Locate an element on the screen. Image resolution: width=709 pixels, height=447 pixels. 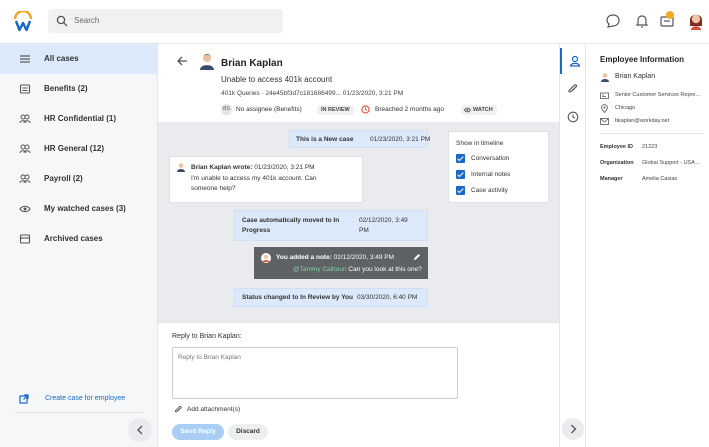
workday-logo is located at coordinates (23, 22).